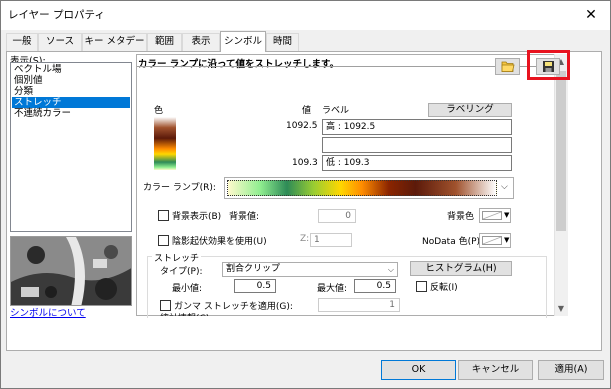 Image resolution: width=611 pixels, height=389 pixels. Describe the element at coordinates (253, 269) in the screenshot. I see `stretch-type-value: 割合クリップ` at that location.